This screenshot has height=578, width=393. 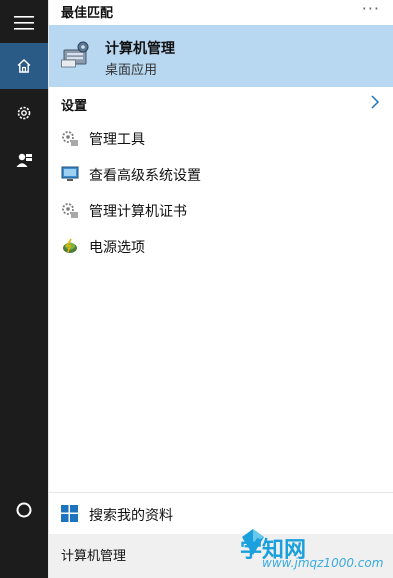 I want to click on cortana-circle-icon, so click(x=24, y=510).